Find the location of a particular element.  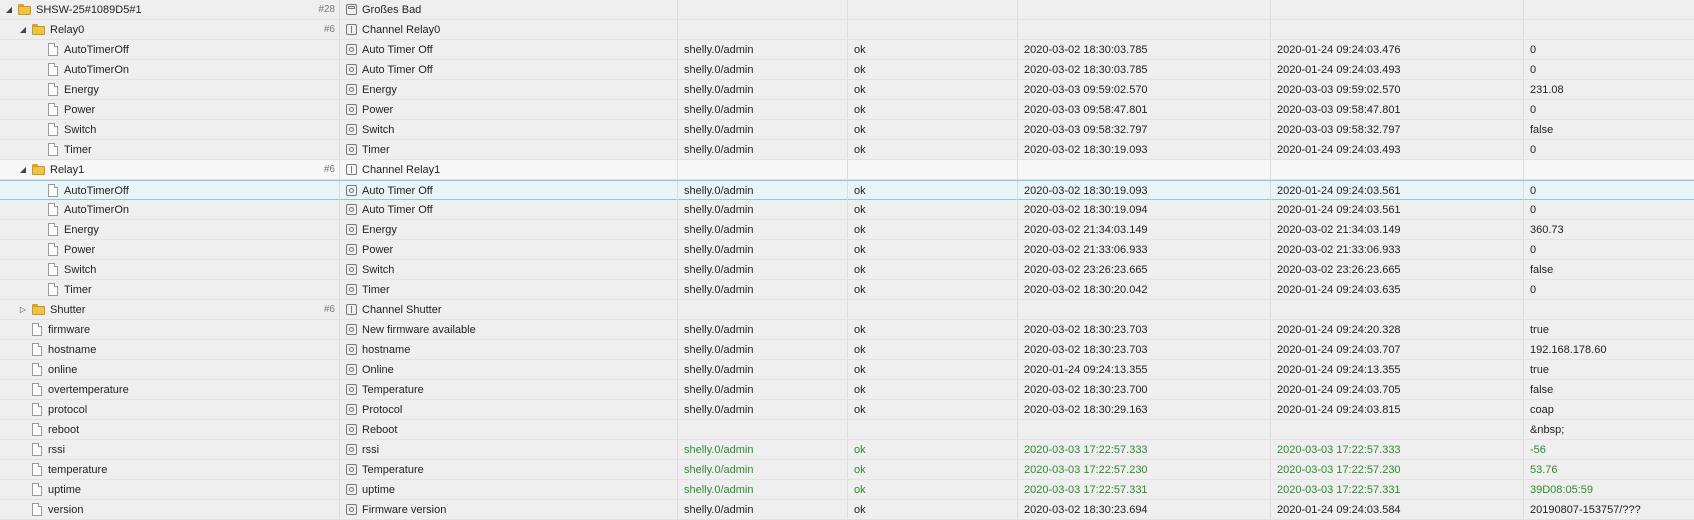

timestamp-text: 2020-03-02 21:34:03.149 is located at coordinates (1086, 230).